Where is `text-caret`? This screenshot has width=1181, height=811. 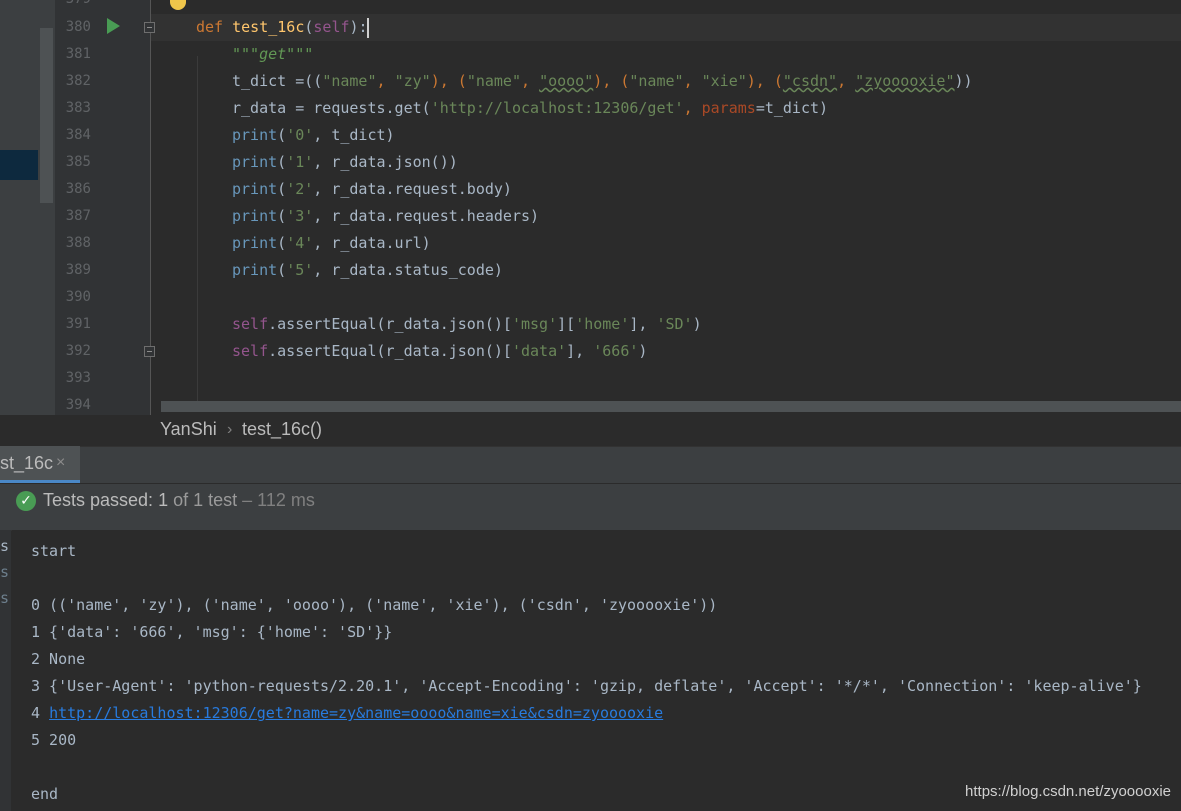
text-caret is located at coordinates (368, 28).